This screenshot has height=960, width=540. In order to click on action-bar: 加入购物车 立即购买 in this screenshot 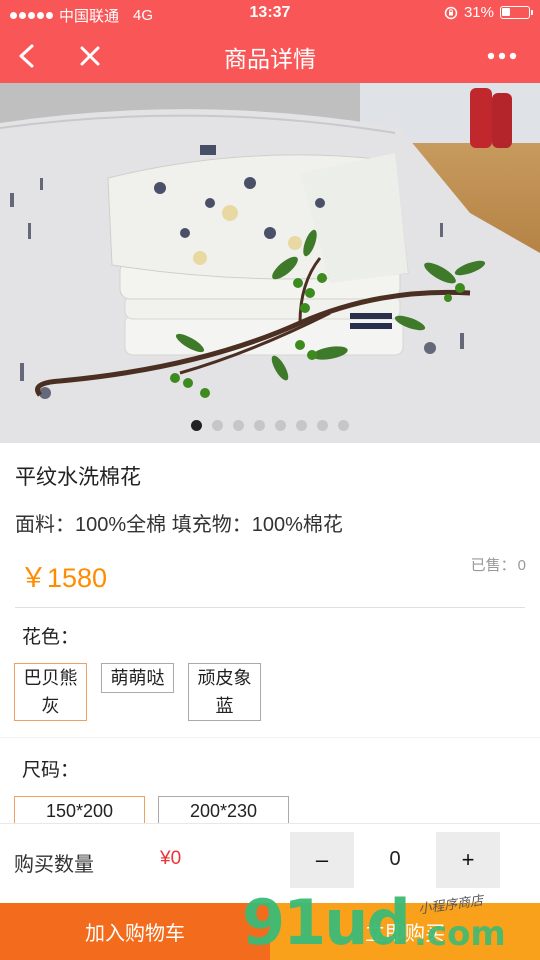, I will do `click(270, 931)`.